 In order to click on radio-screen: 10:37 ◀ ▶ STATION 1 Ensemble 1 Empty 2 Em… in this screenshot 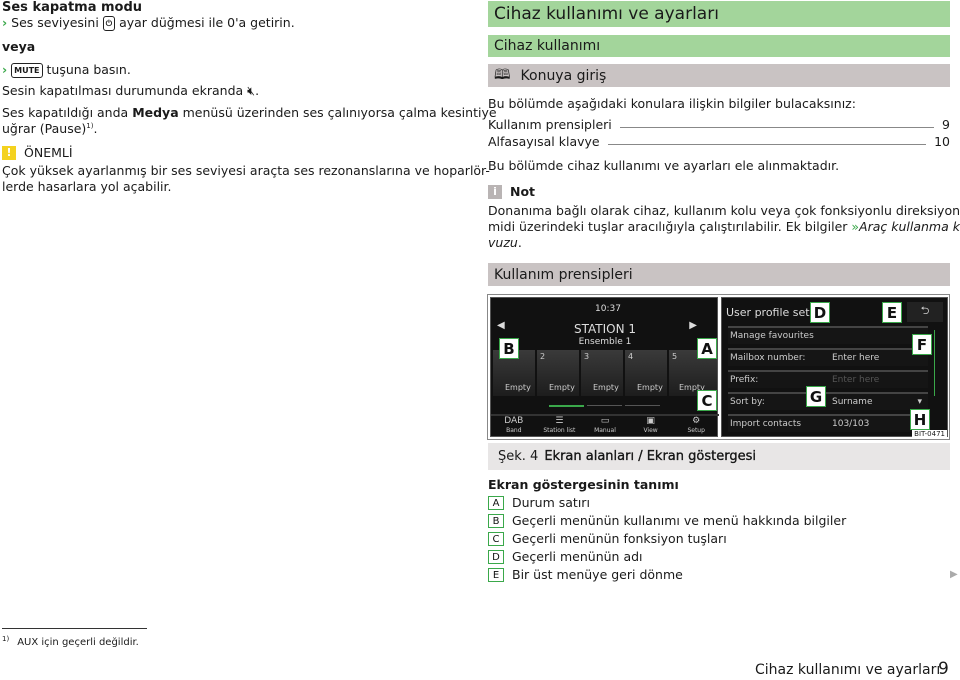, I will do `click(604, 367)`.